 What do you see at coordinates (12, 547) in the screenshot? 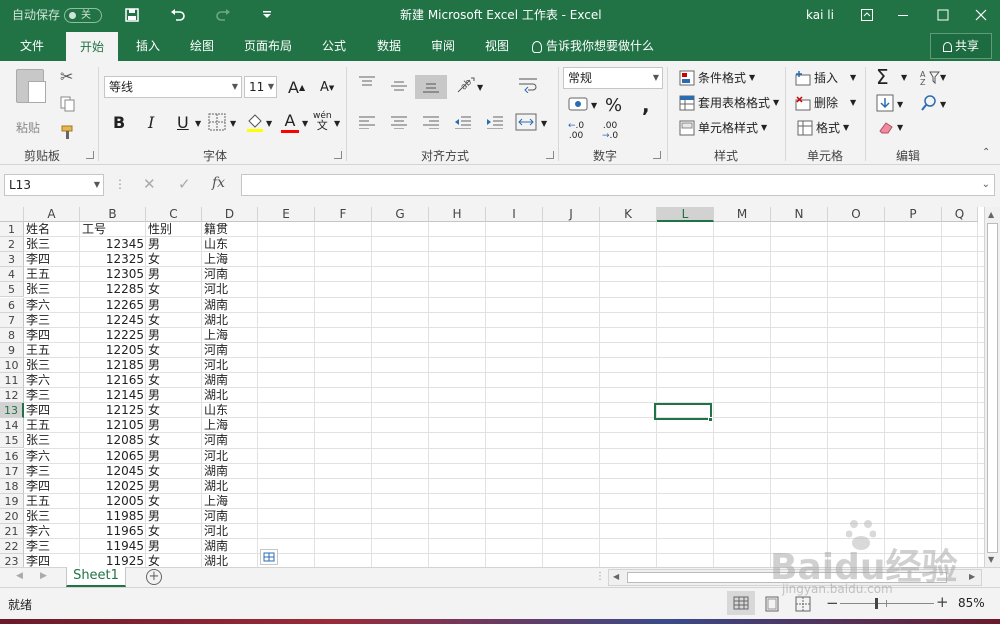
I see `row-header-22: 22` at bounding box center [12, 547].